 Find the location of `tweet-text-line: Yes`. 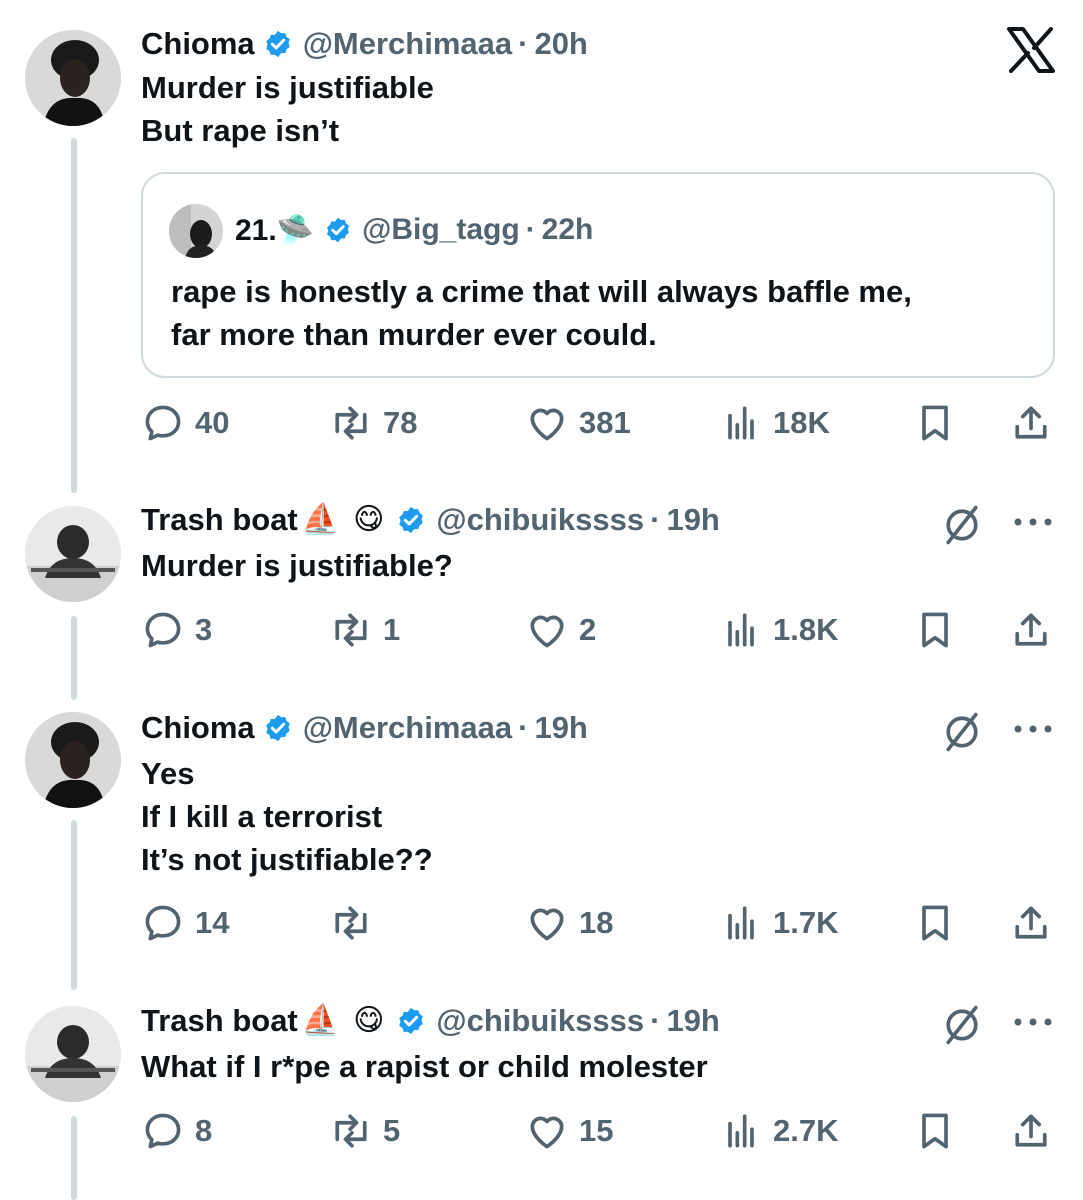

tweet-text-line: Yes is located at coordinates (168, 773).